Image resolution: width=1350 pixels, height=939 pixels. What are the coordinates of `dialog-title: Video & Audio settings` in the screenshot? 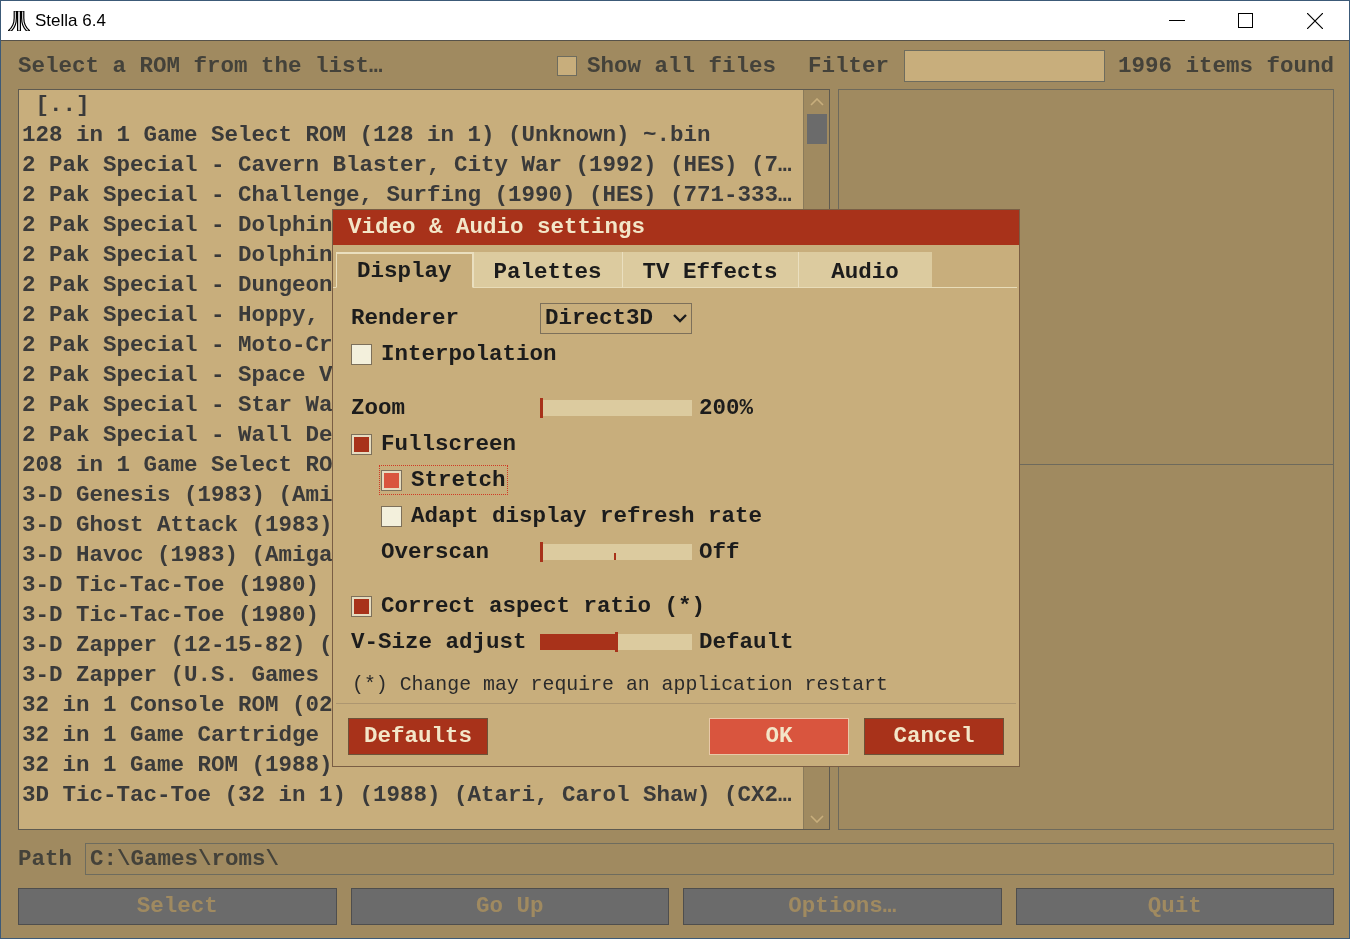 It's located at (676, 227).